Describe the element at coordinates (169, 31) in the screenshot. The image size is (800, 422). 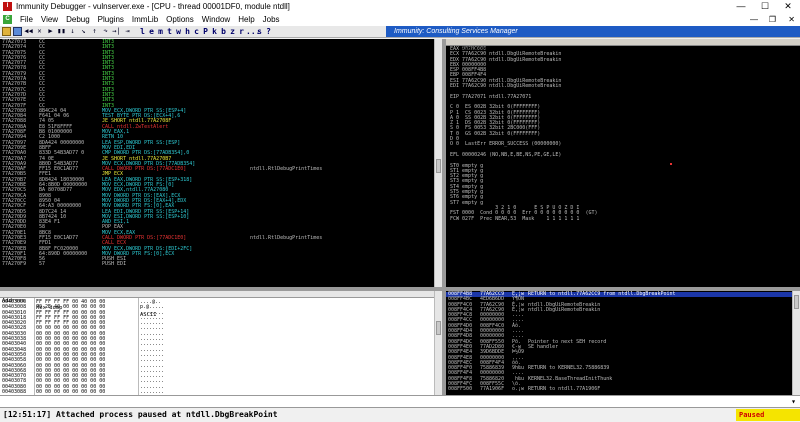
I see `toolbar-letter-3: t` at that location.